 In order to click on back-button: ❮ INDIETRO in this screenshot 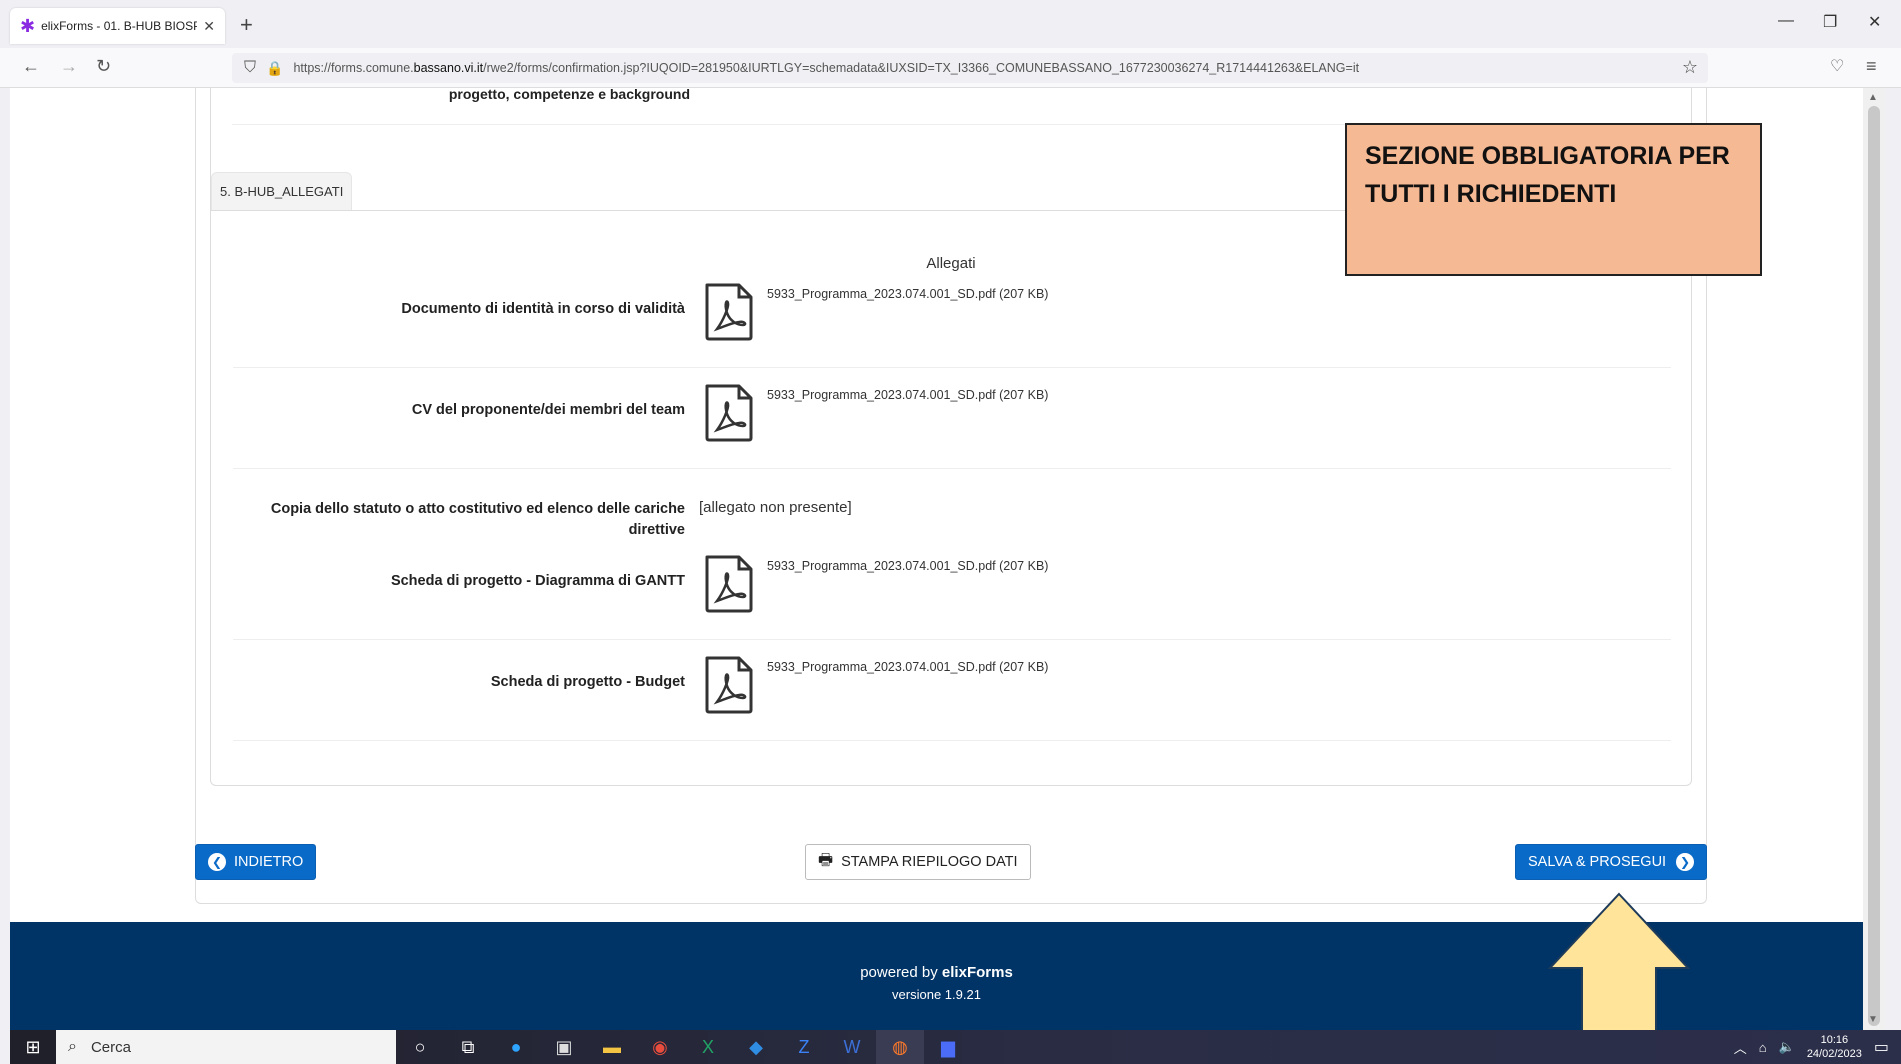, I will do `click(256, 862)`.